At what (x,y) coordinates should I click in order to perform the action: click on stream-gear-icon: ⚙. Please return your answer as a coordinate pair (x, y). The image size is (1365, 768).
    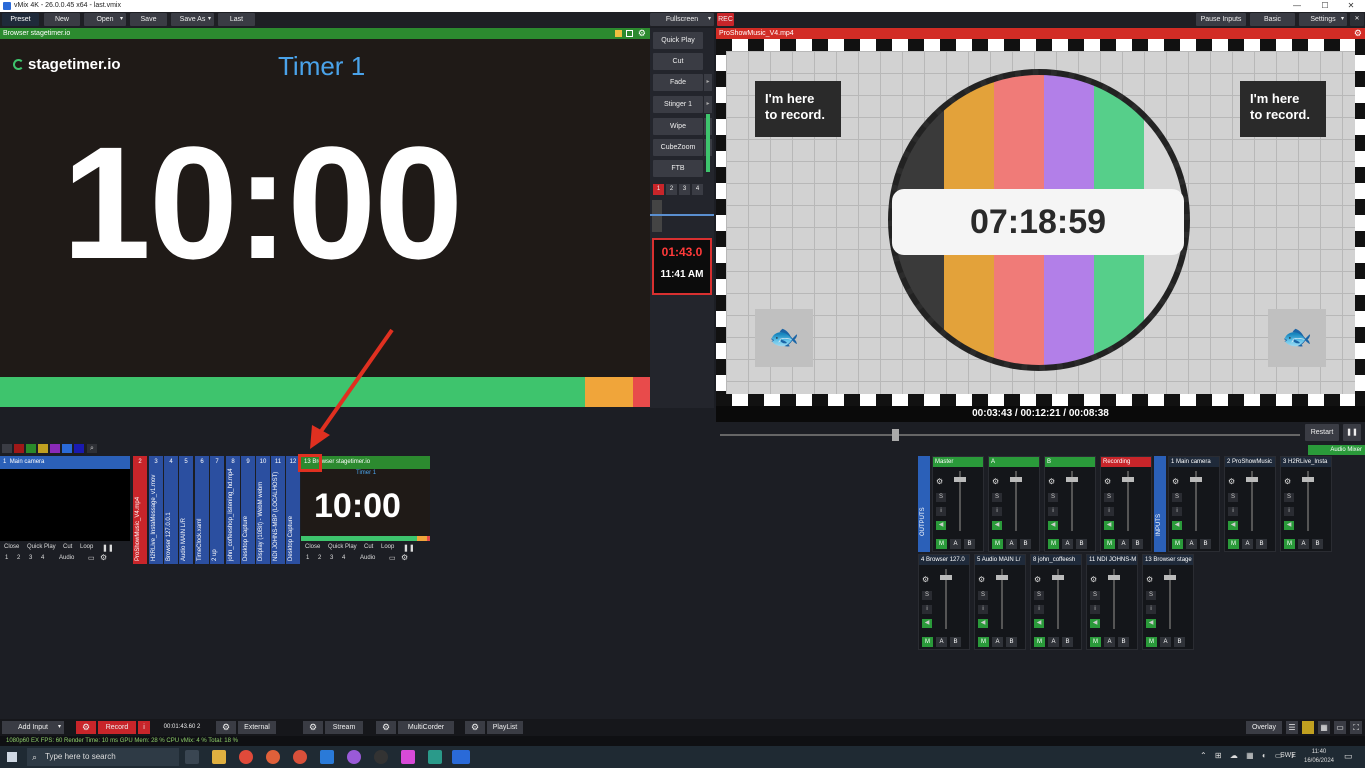
    Looking at the image, I should click on (313, 727).